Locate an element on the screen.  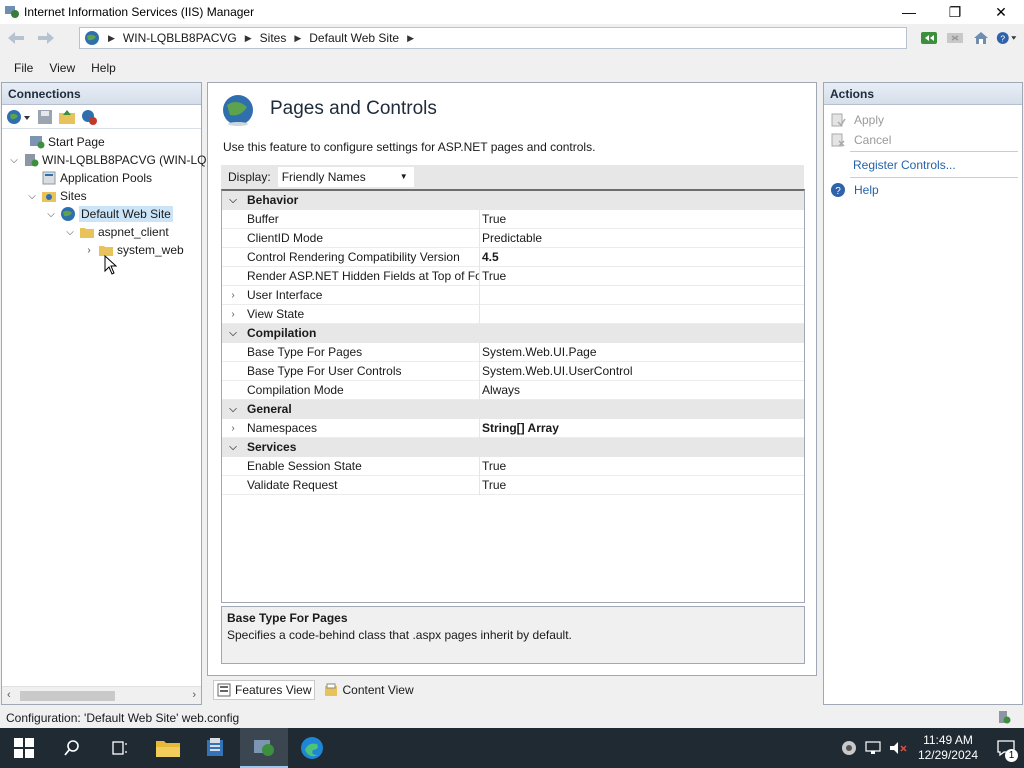
disconnect-icon is located at coordinates (89, 117).